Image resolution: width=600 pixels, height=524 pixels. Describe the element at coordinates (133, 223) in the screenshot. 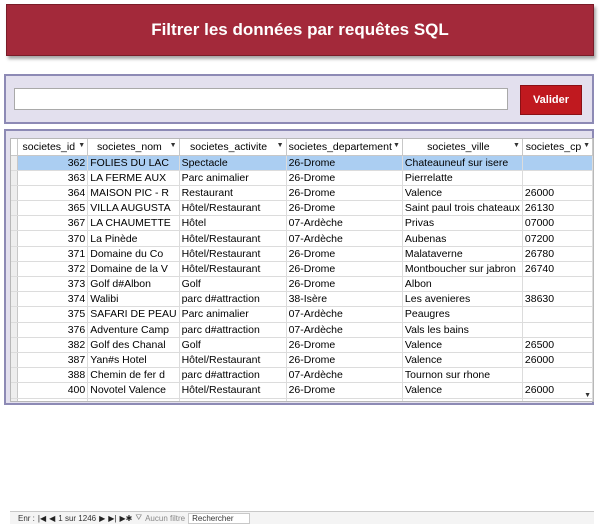

I see `cell-nom: LA CHAUMETTE` at that location.